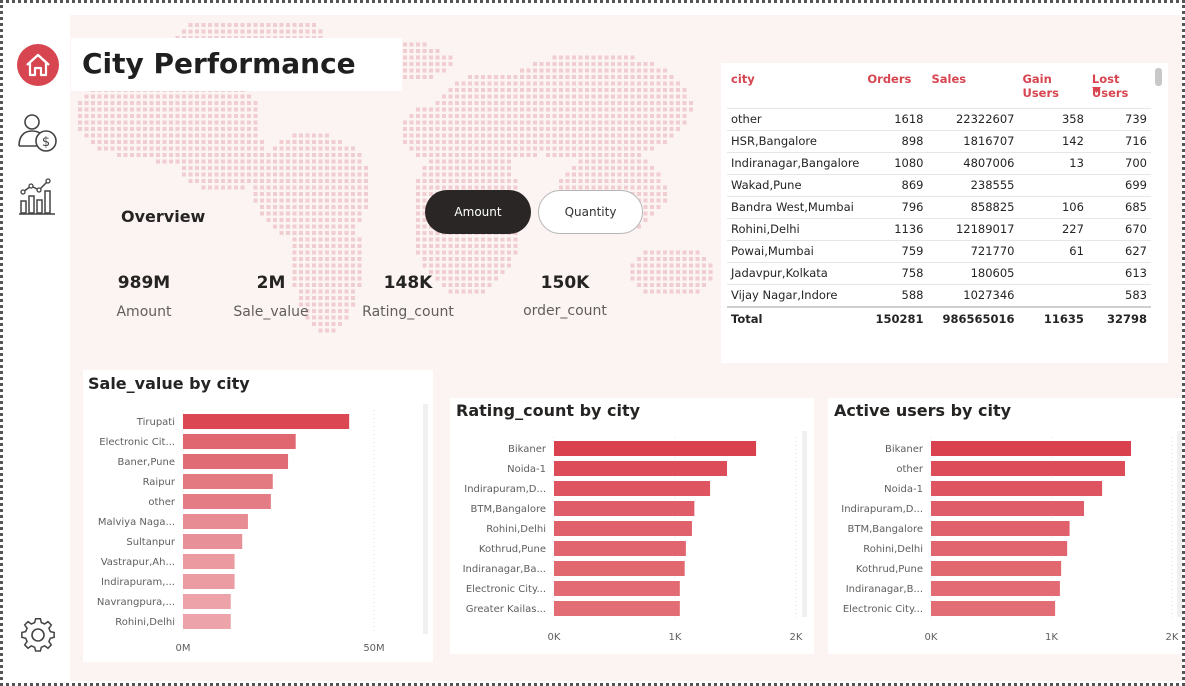 The width and height of the screenshot is (1185, 686). Describe the element at coordinates (1119, 141) in the screenshot. I see `table-cell: 716` at that location.